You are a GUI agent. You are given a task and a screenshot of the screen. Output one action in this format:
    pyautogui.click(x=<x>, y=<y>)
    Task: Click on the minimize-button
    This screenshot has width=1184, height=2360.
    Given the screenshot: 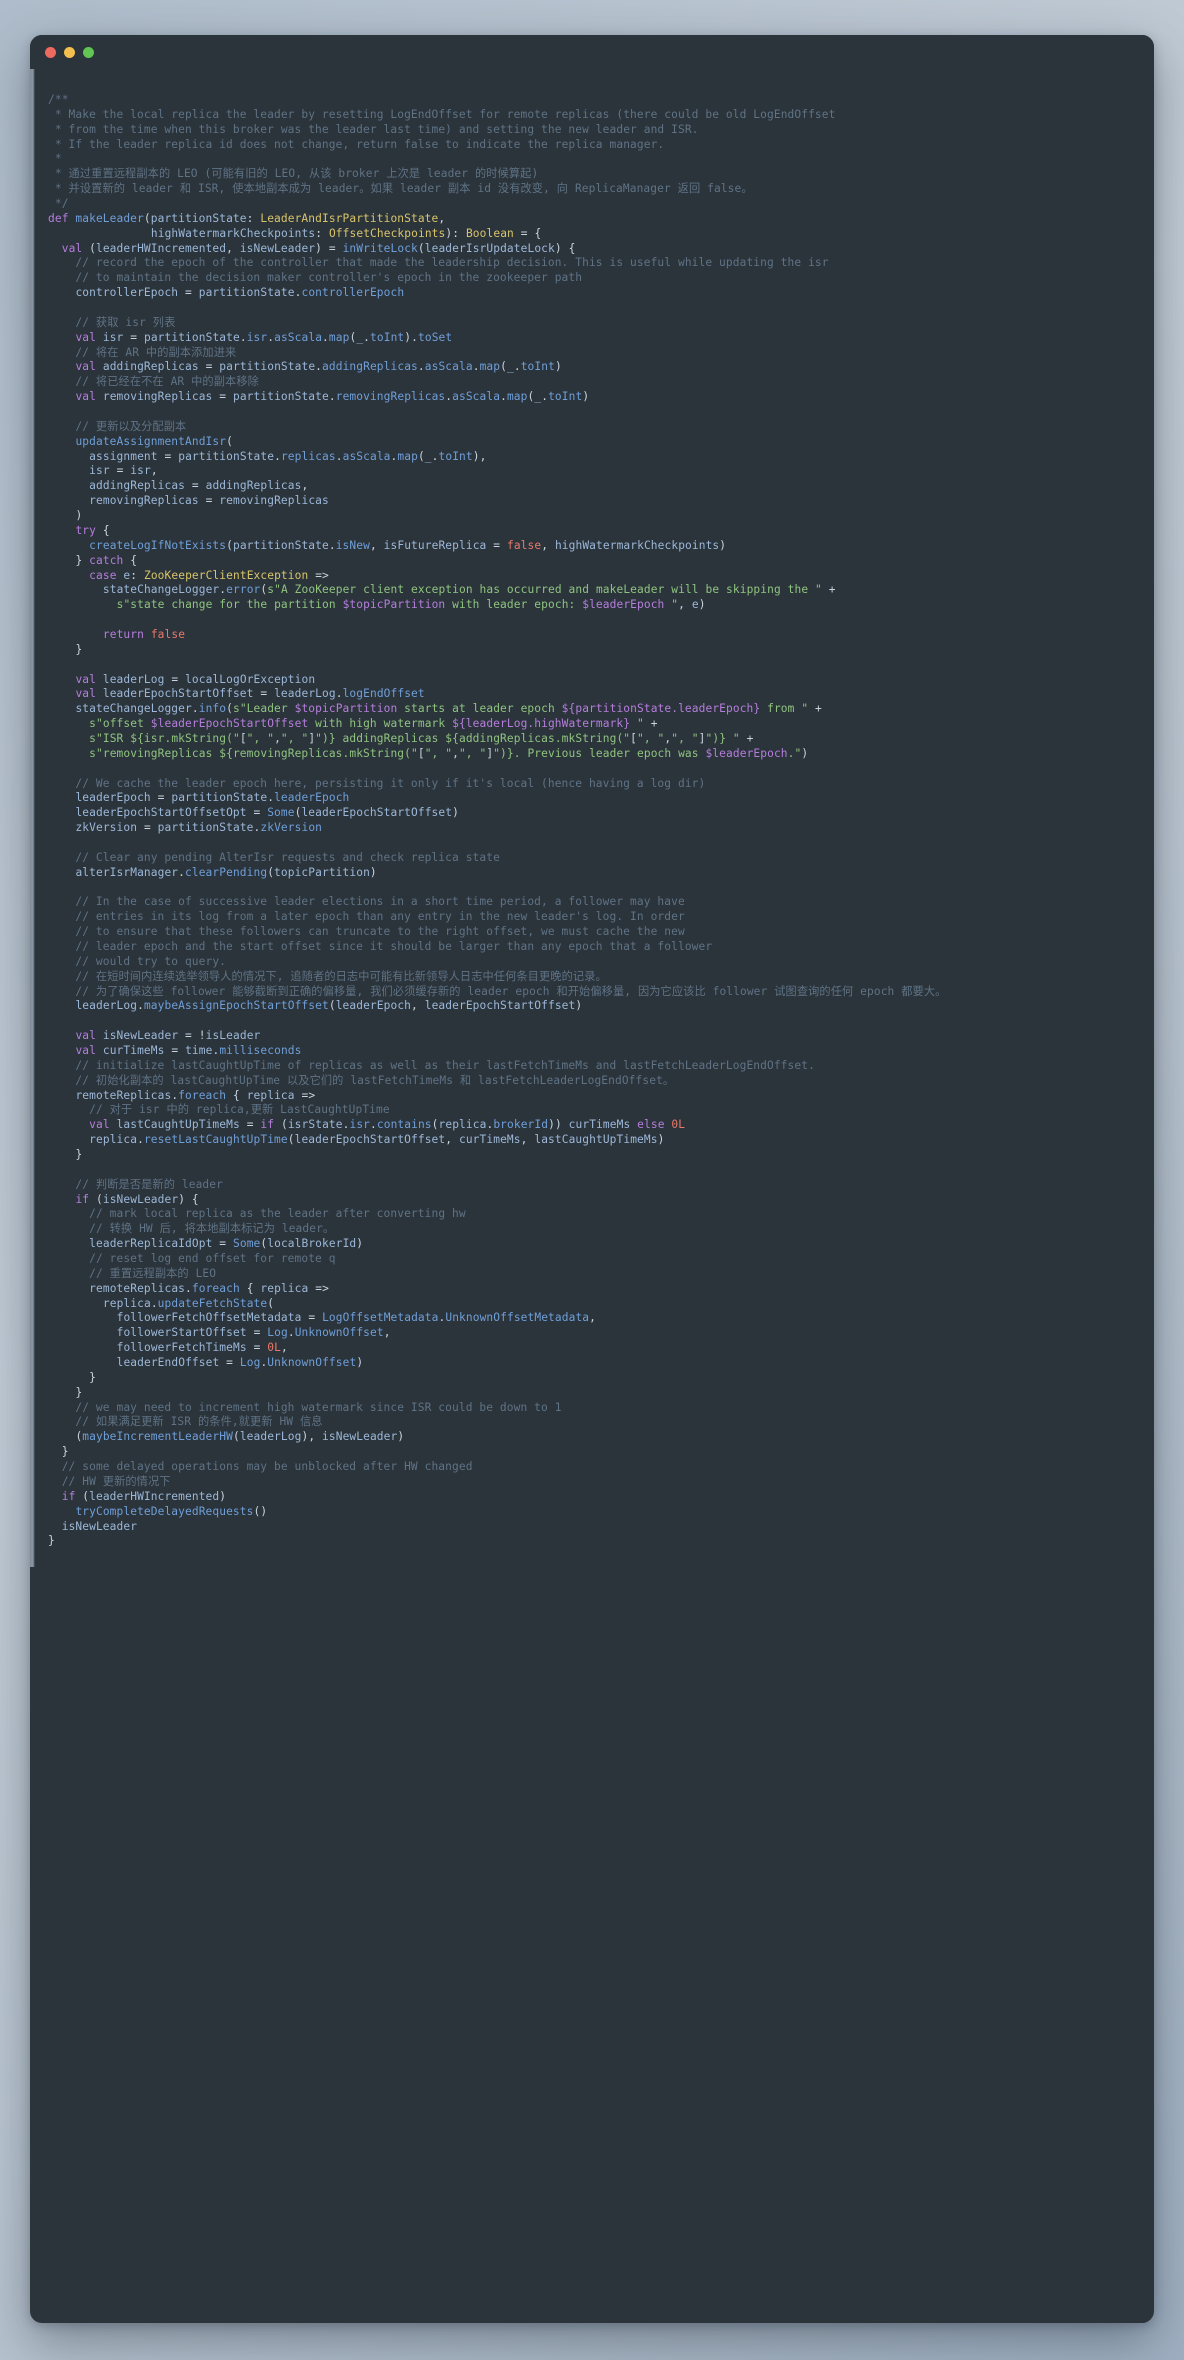 What is the action you would take?
    pyautogui.click(x=69, y=52)
    